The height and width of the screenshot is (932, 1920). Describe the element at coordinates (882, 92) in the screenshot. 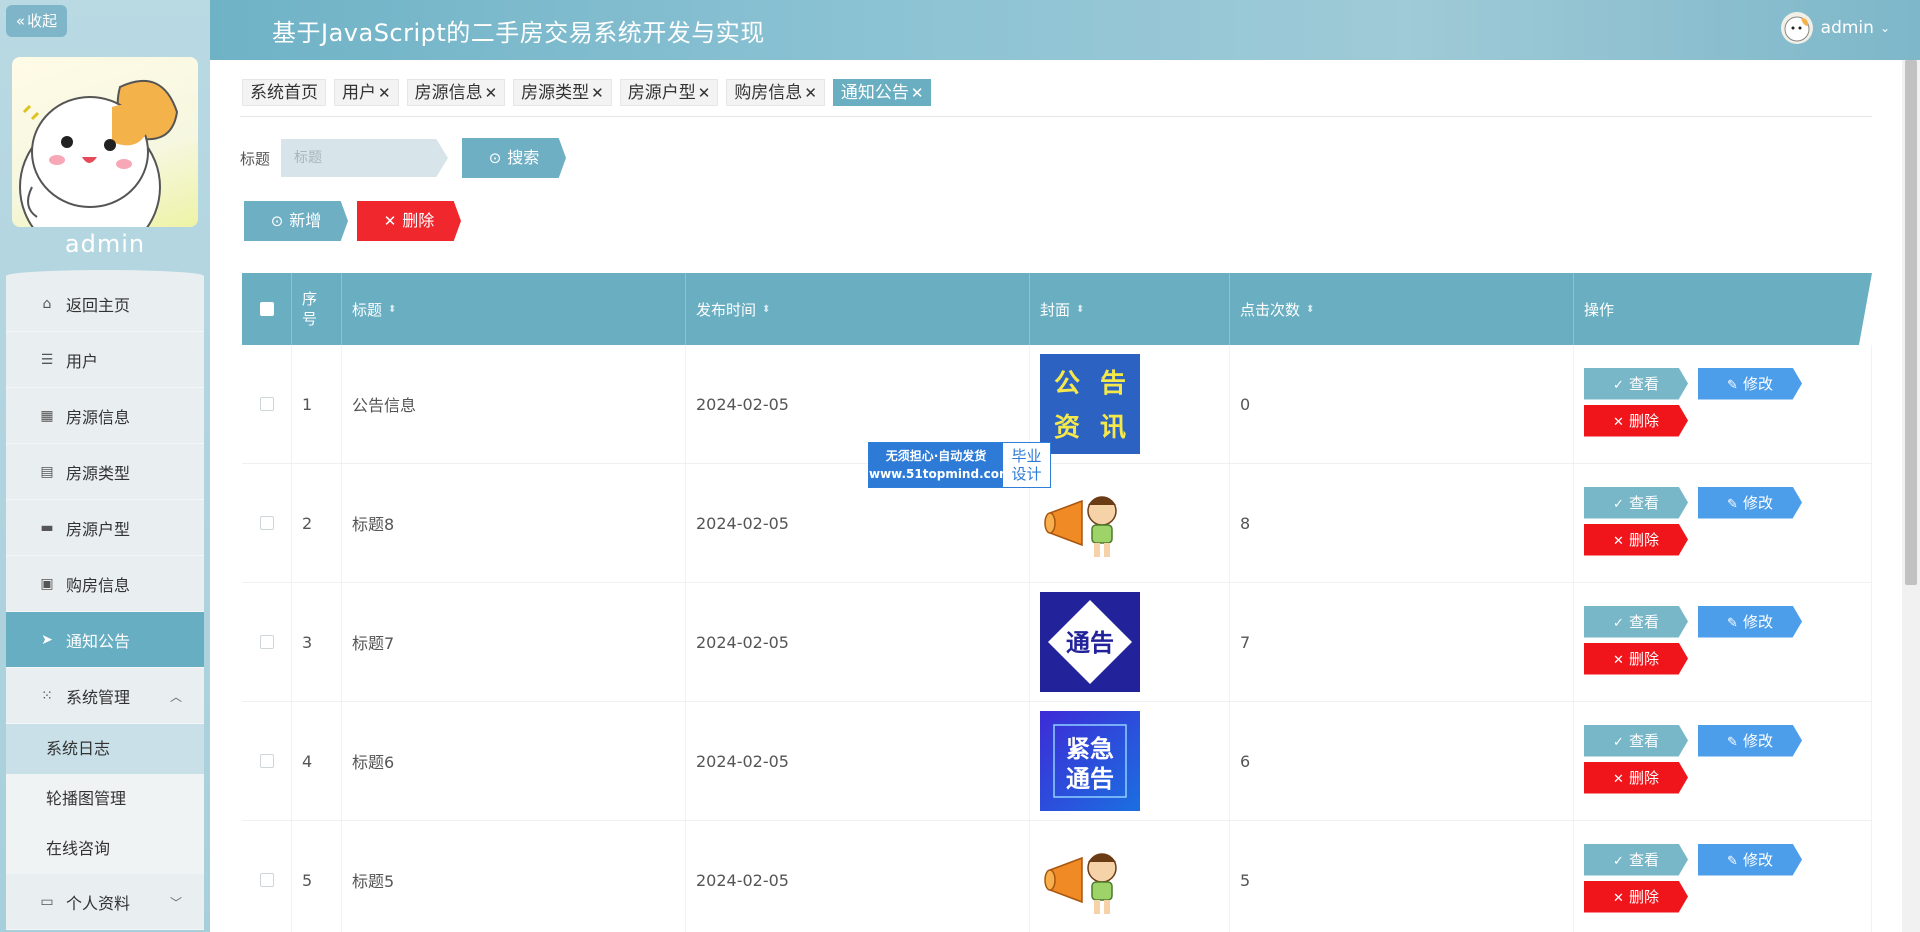

I see `tab-notices: 通知公告 ✕` at that location.